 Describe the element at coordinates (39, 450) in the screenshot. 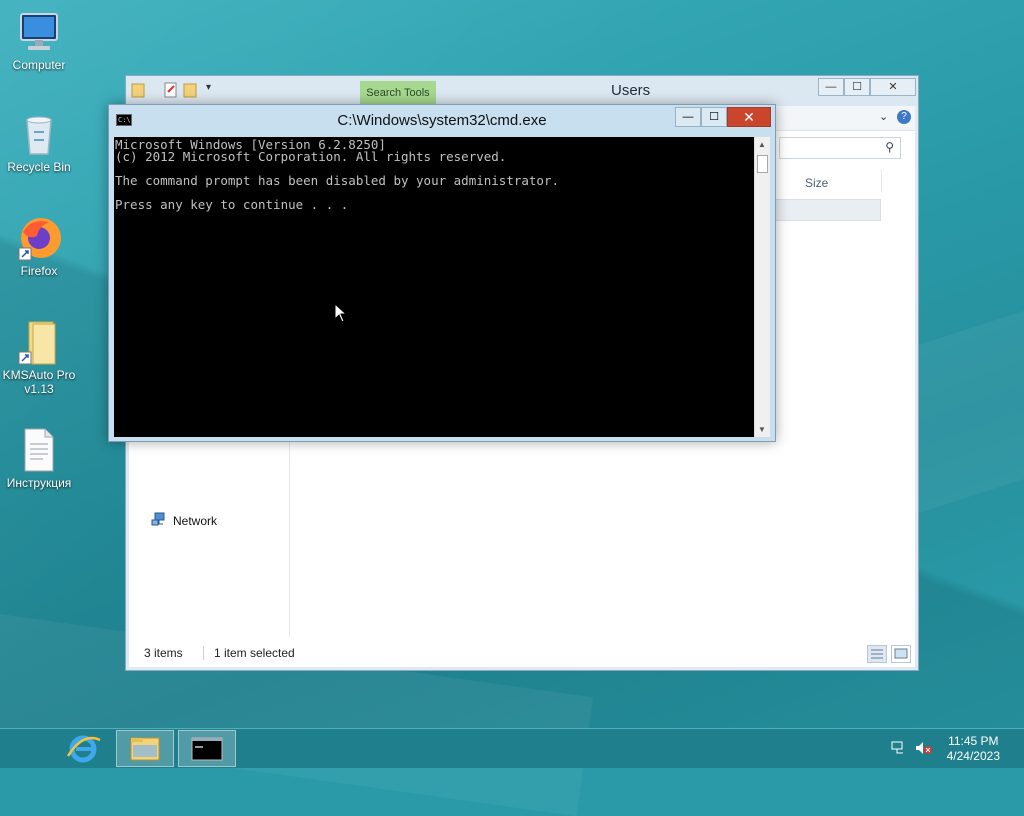

I see `text-document-icon` at that location.